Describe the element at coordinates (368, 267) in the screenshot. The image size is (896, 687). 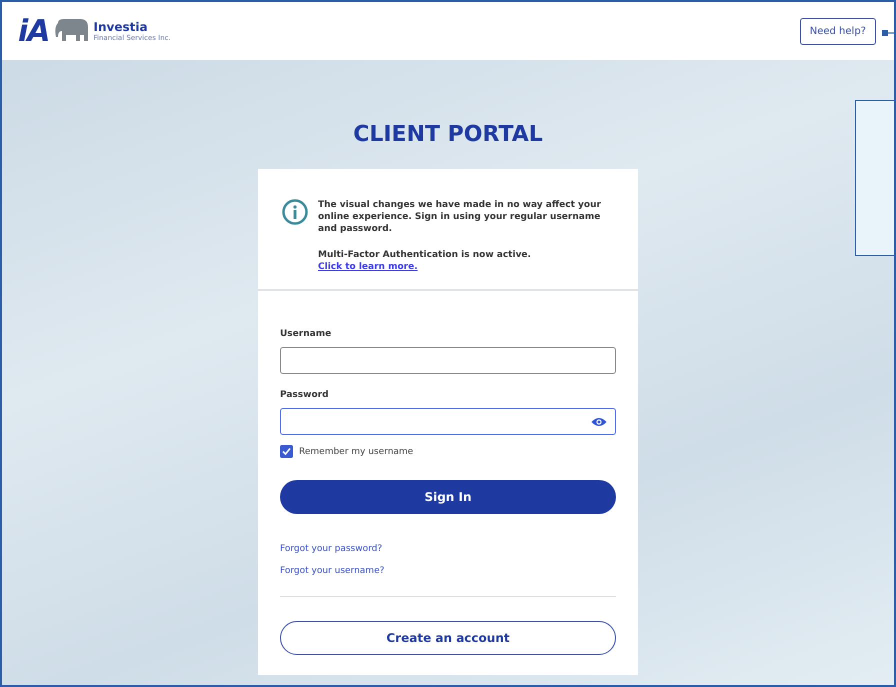
I see `learn-more-link: Click to learn more.` at that location.